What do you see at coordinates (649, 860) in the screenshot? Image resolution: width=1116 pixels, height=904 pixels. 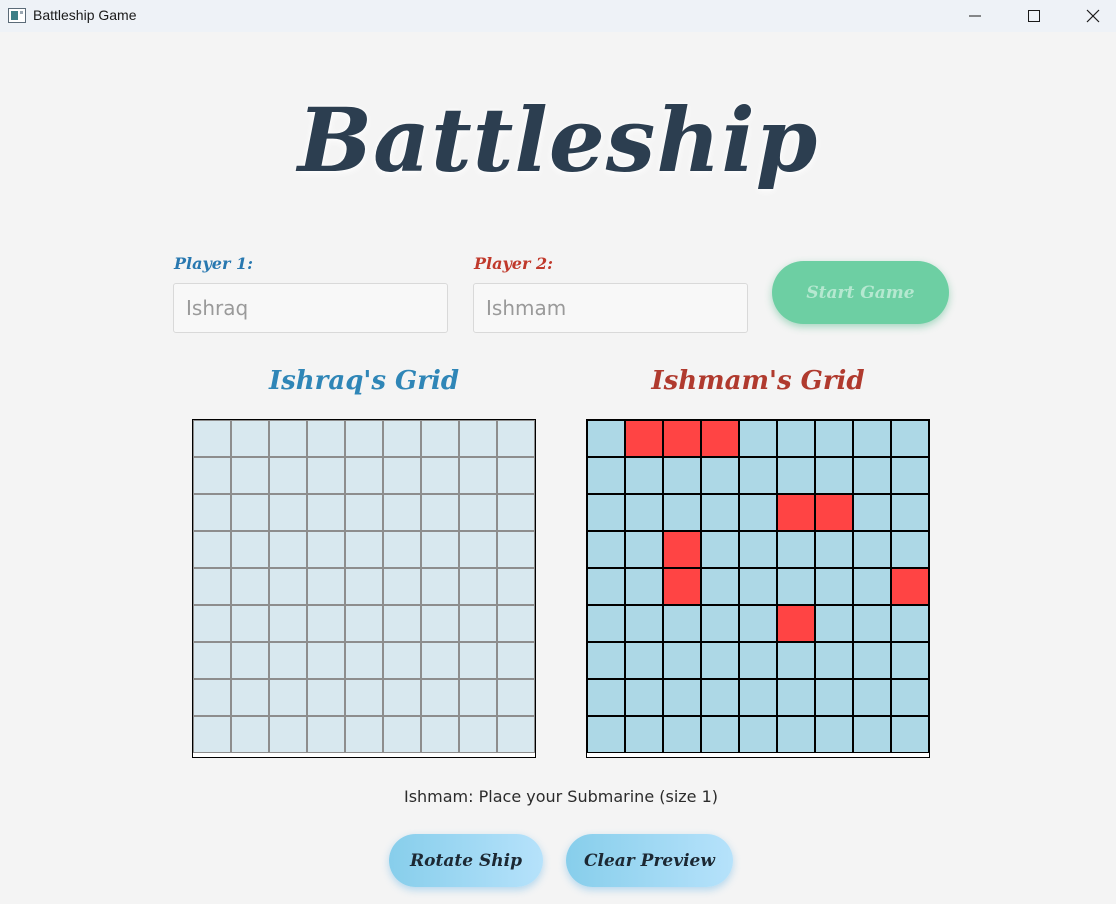 I see `clear-preview-button: Clear Preview` at bounding box center [649, 860].